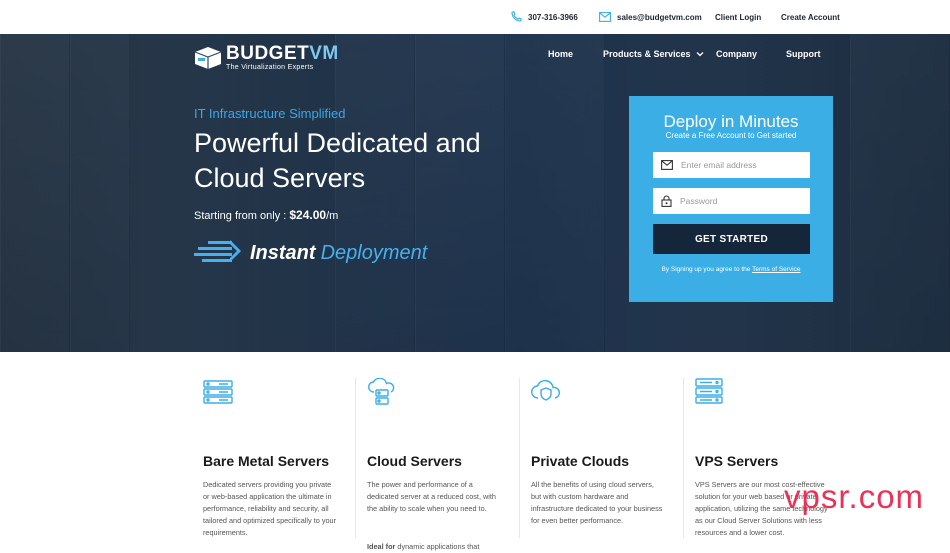 The image size is (950, 553). I want to click on feature-title: Private Clouds, so click(580, 461).